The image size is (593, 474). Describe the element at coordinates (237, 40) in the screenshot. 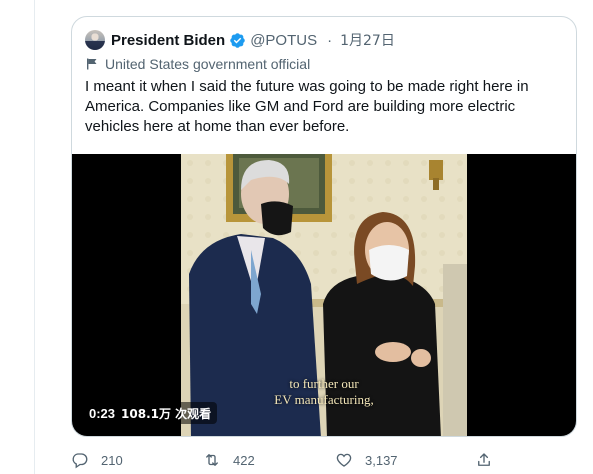

I see `verified-badge-icon` at that location.